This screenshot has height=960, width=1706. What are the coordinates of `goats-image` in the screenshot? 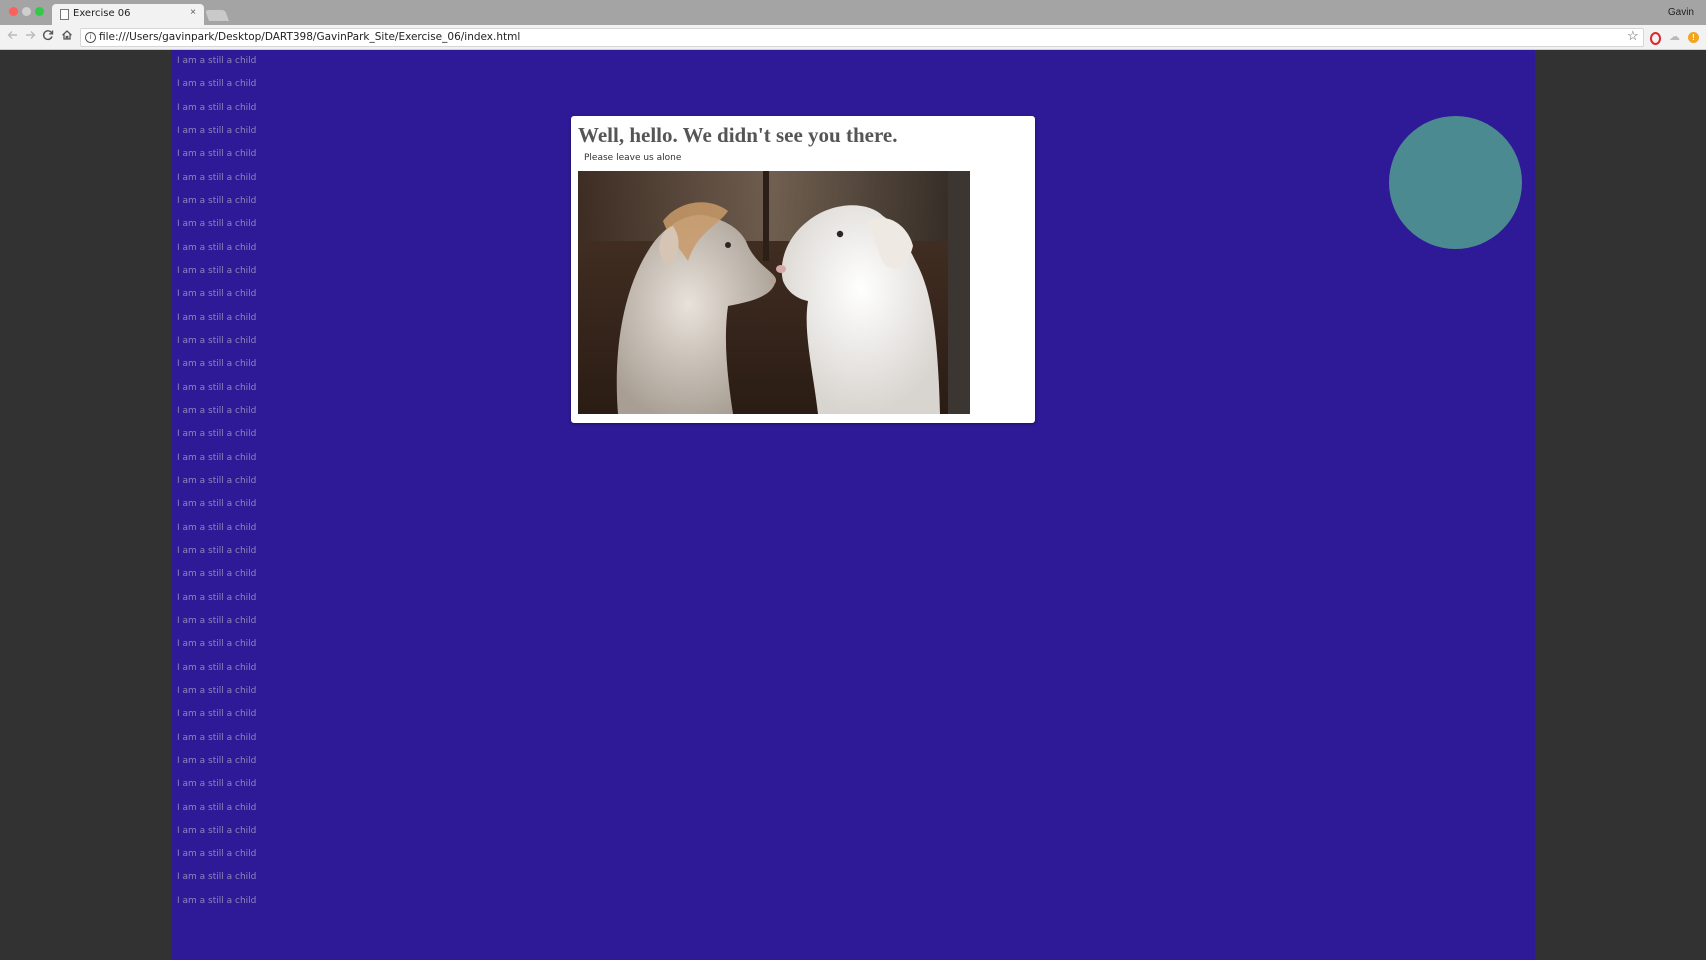 It's located at (774, 292).